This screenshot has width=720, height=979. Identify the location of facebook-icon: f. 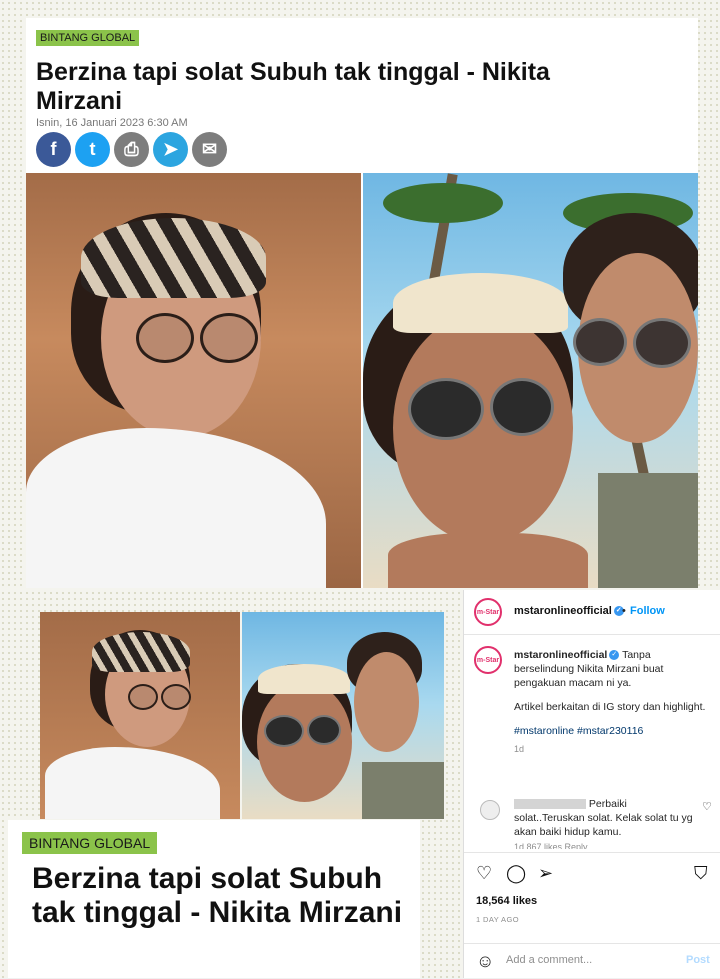
(53, 149).